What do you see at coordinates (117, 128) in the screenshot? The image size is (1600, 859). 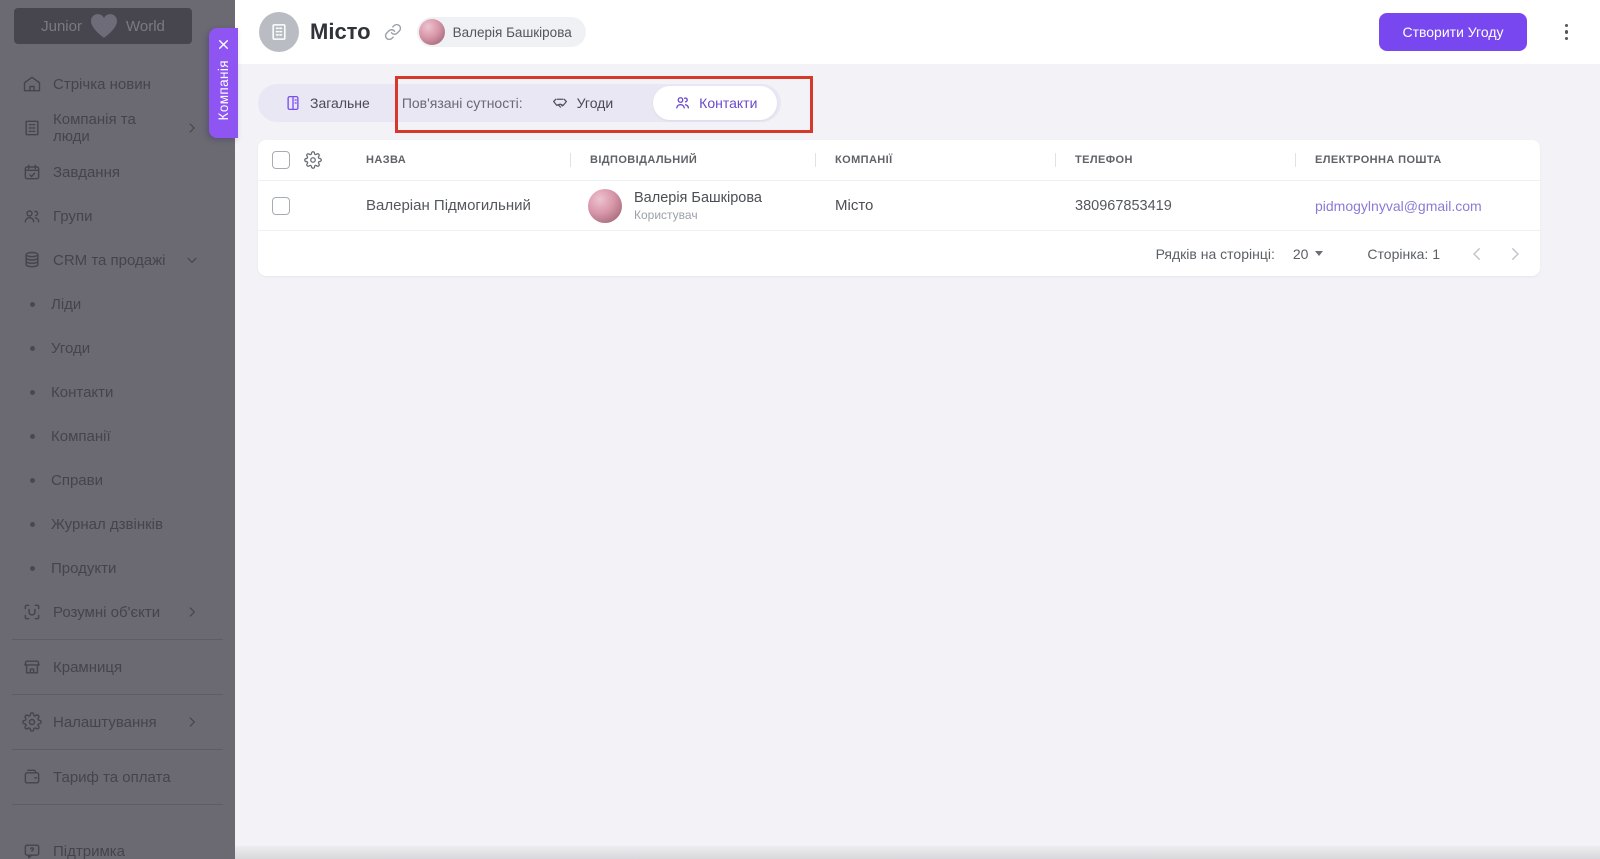 I see `sidebar-item-company-people: Компанія та люди` at bounding box center [117, 128].